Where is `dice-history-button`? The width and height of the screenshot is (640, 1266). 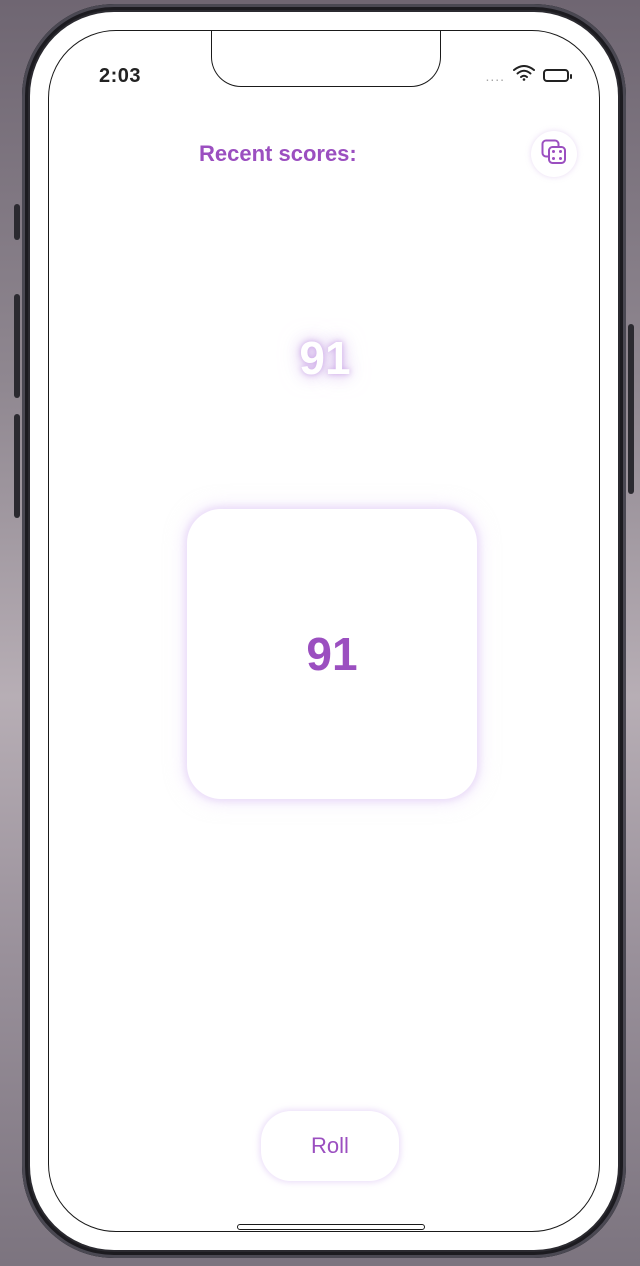 dice-history-button is located at coordinates (554, 154).